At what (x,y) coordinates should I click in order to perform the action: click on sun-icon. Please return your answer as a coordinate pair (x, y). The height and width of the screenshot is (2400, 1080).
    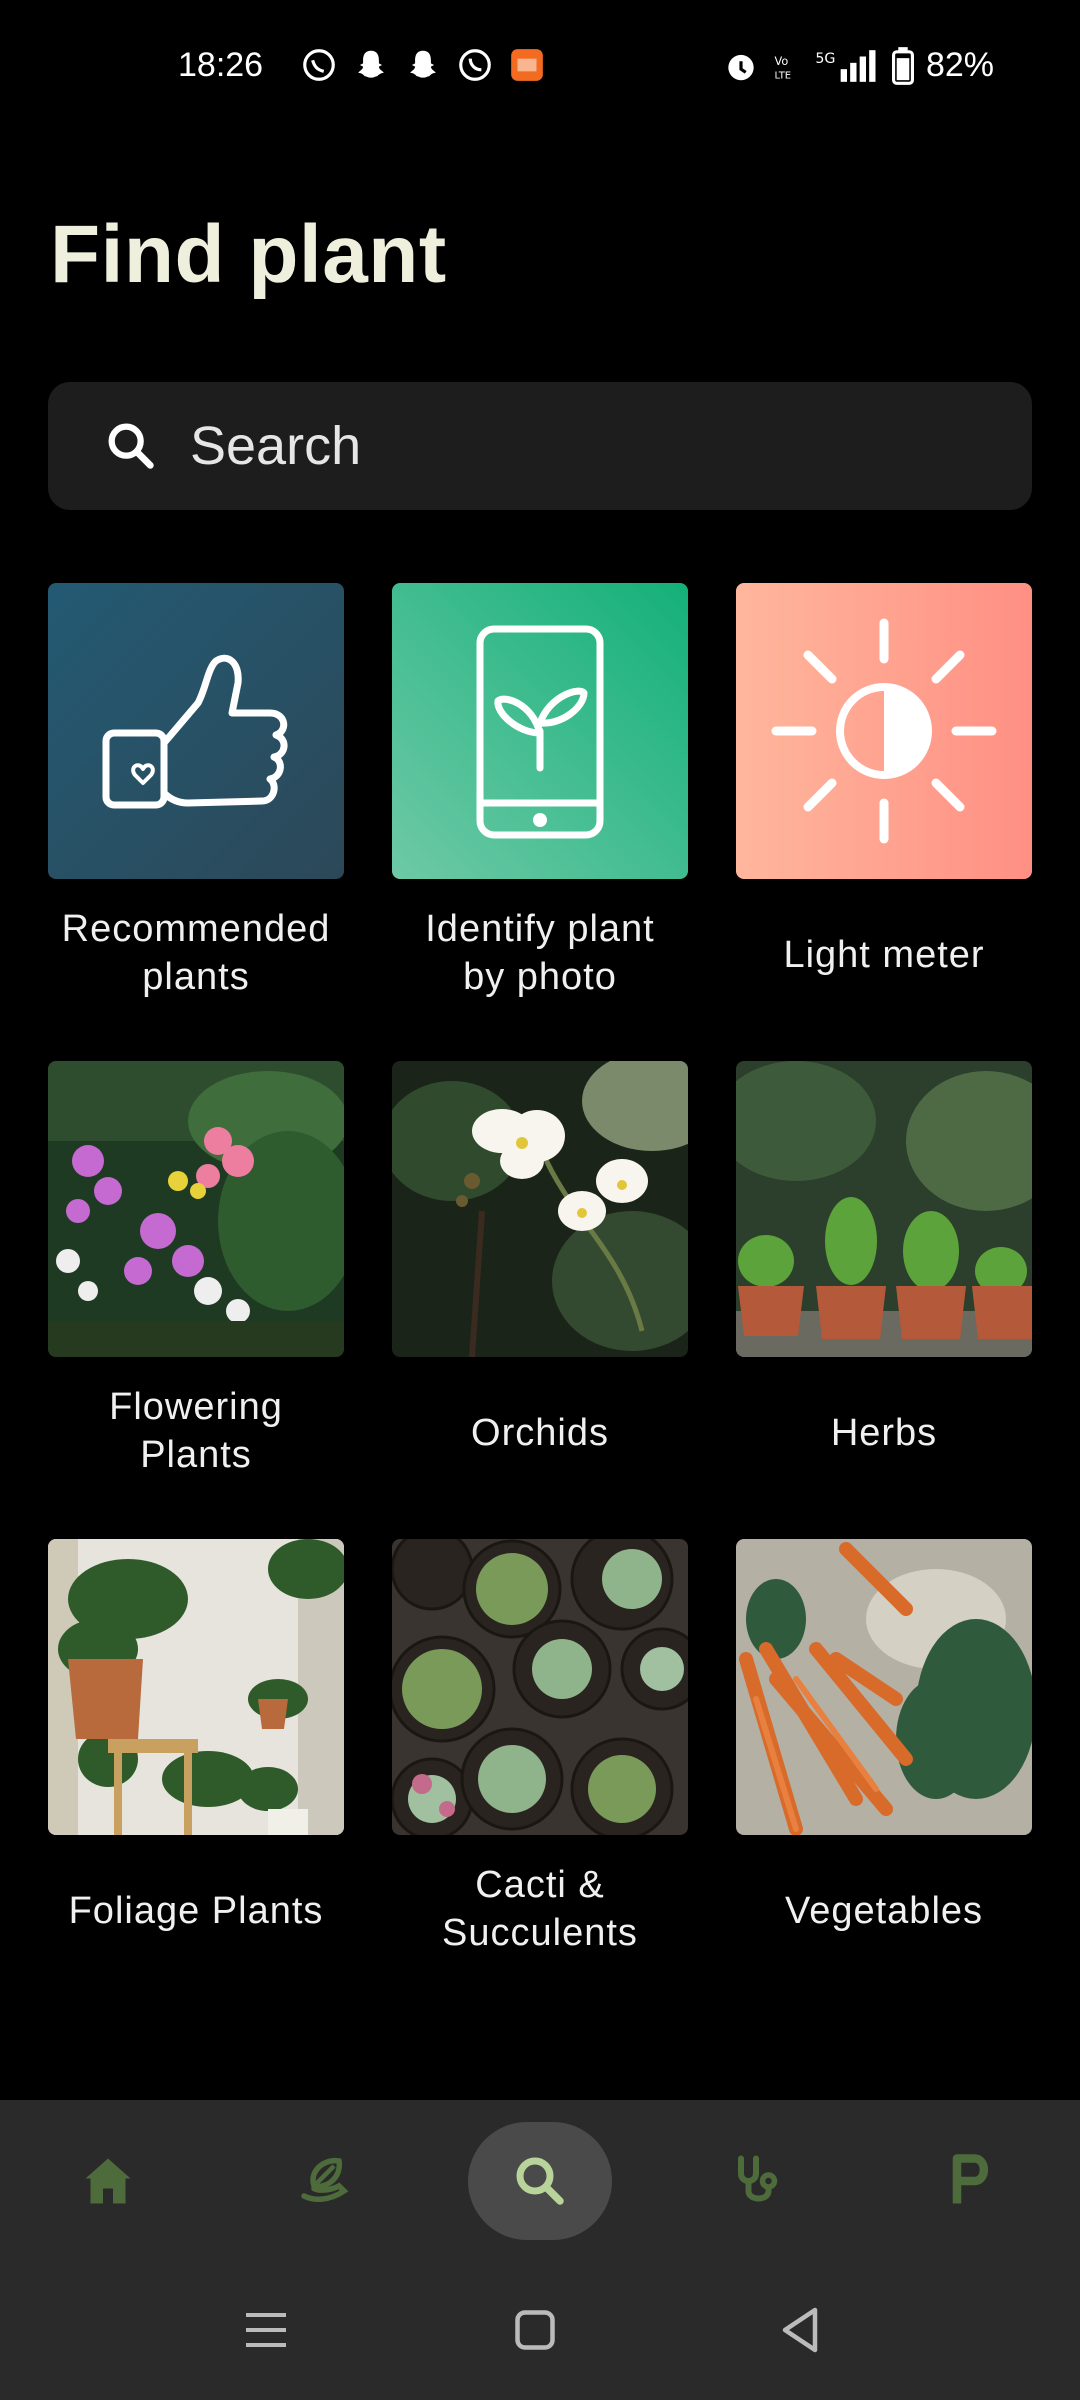
    Looking at the image, I should click on (884, 731).